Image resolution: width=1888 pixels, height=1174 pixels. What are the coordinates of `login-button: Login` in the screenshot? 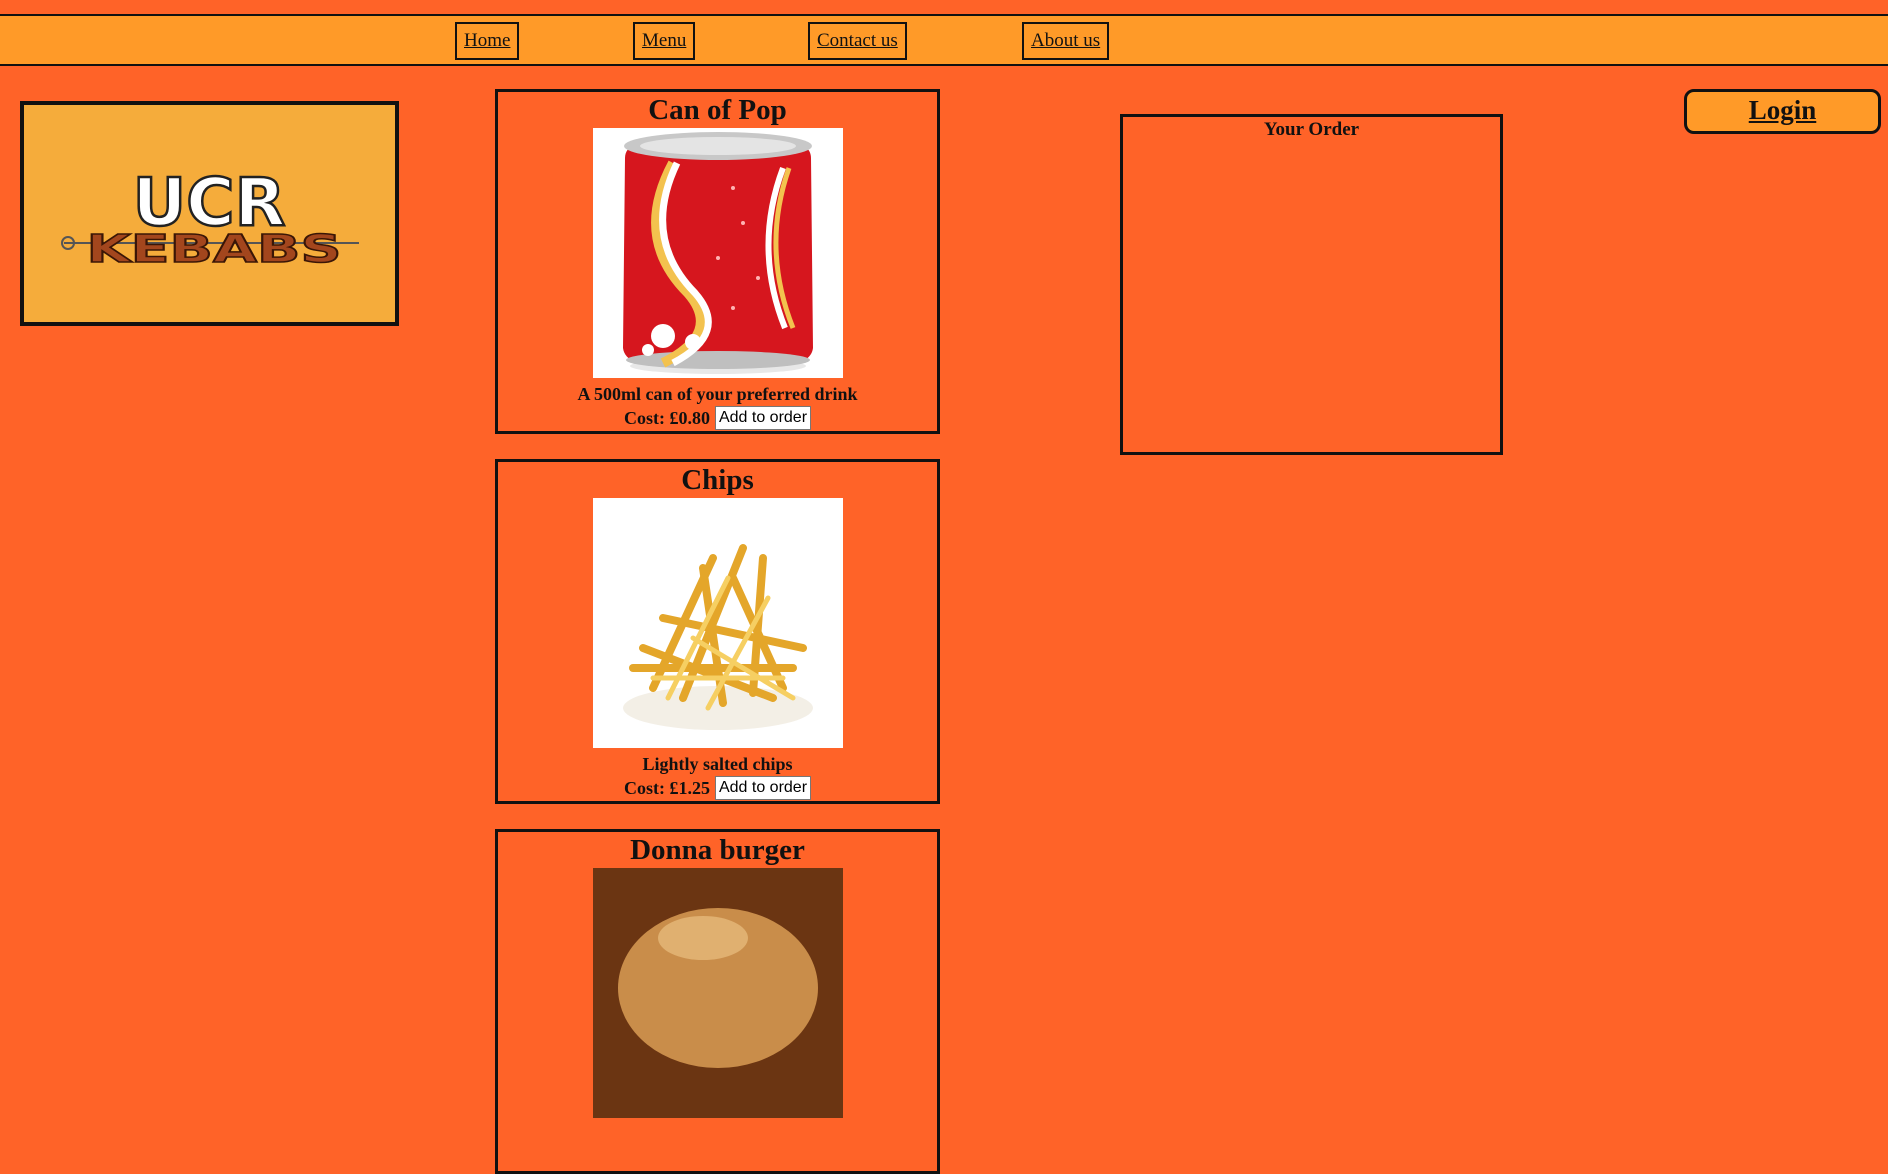 It's located at (1782, 111).